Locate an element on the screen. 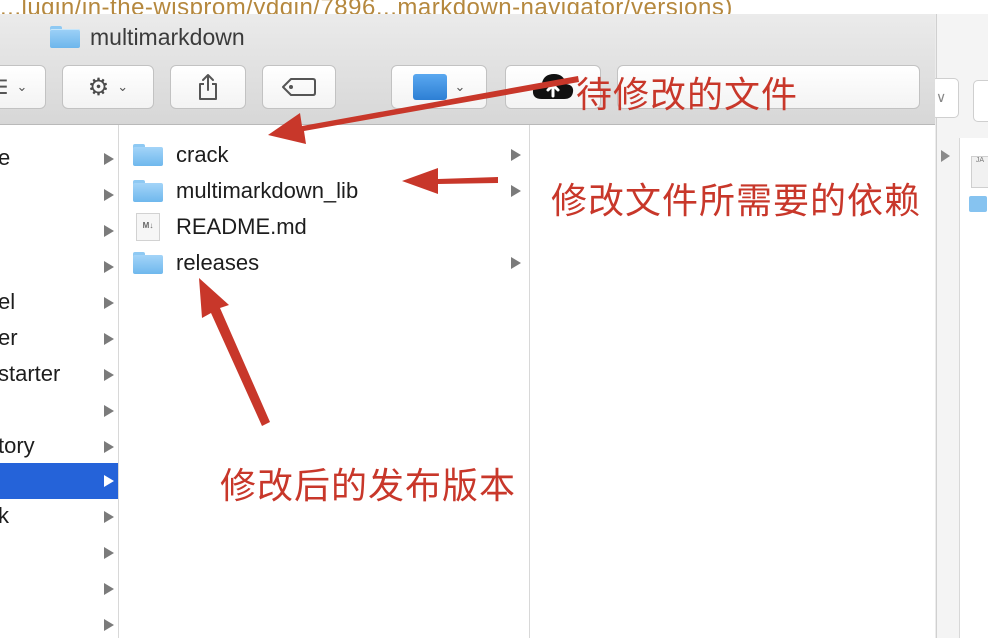 The width and height of the screenshot is (988, 638). file-name: crack is located at coordinates (202, 154).